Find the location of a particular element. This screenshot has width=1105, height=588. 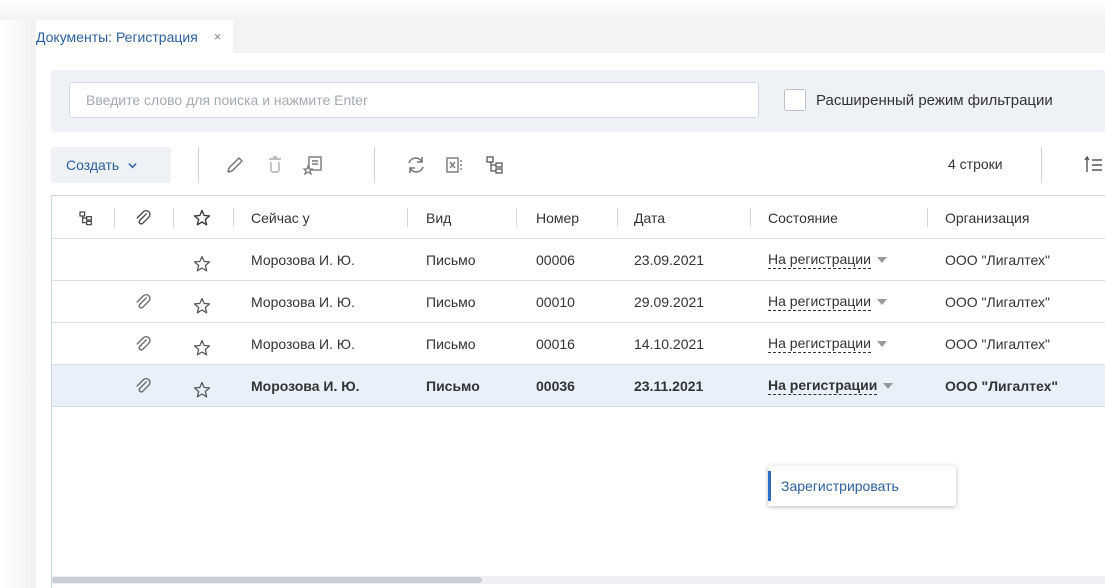

advanced-filter-toggle: Расширенный режим фильтрации is located at coordinates (918, 100).